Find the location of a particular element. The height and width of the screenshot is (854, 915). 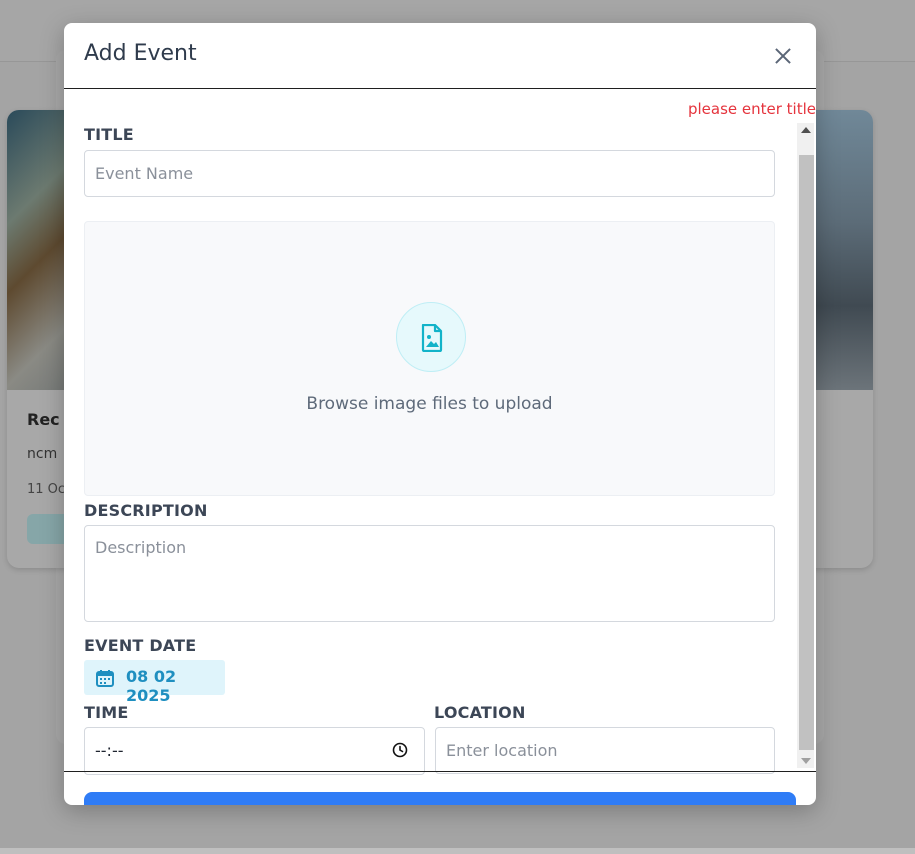

background-bottom-bar is located at coordinates (457, 851).